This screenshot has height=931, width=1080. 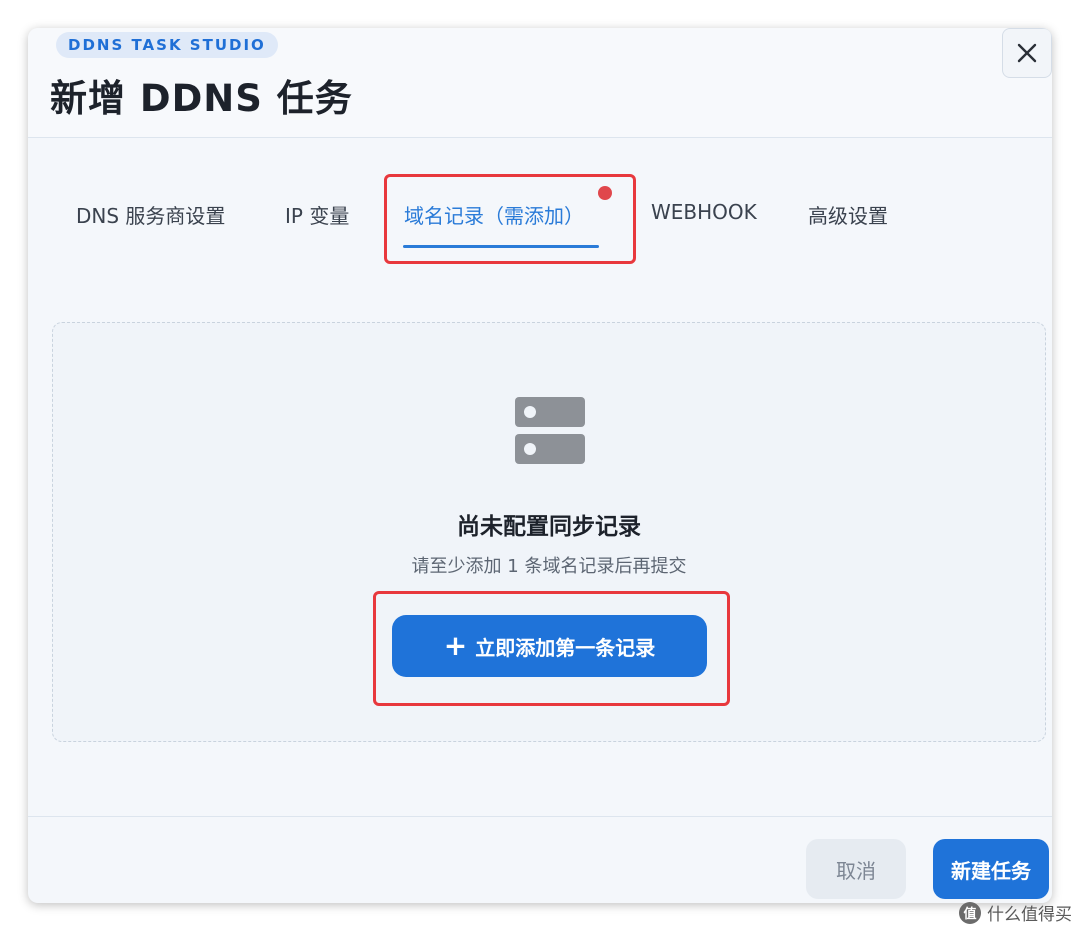 I want to click on watermark-logo-icon: 值, so click(x=970, y=912).